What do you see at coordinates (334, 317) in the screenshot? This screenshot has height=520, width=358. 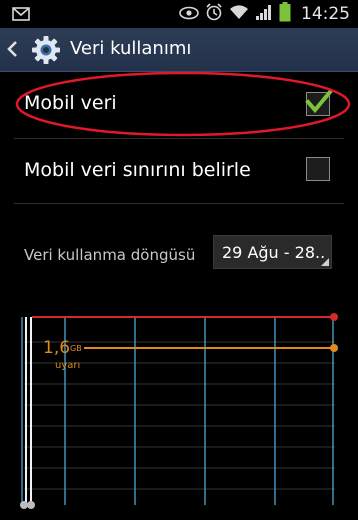 I see `limit-line-handle` at bounding box center [334, 317].